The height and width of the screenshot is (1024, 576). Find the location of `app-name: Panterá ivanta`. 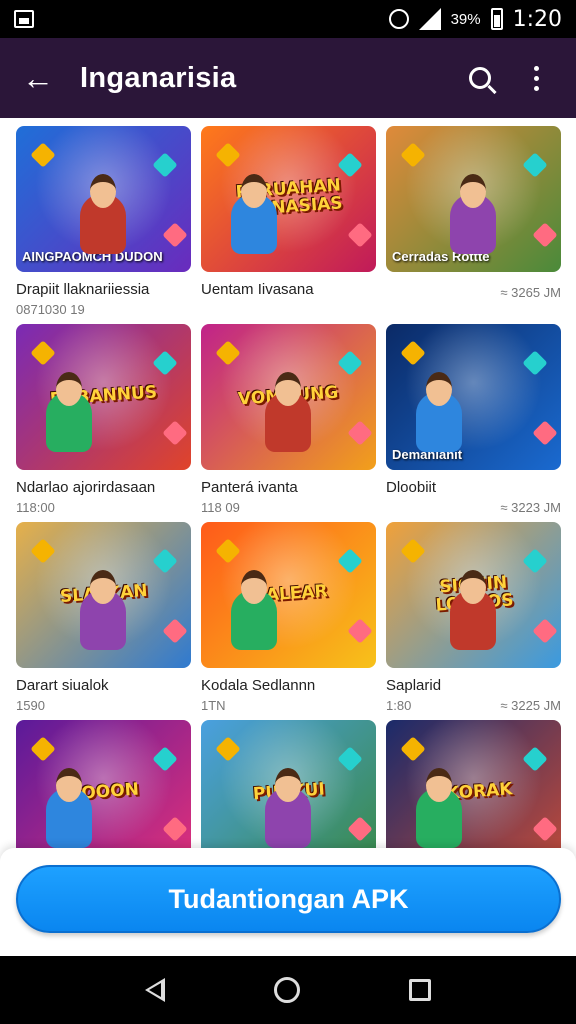

app-name: Panterá ivanta is located at coordinates (249, 487).